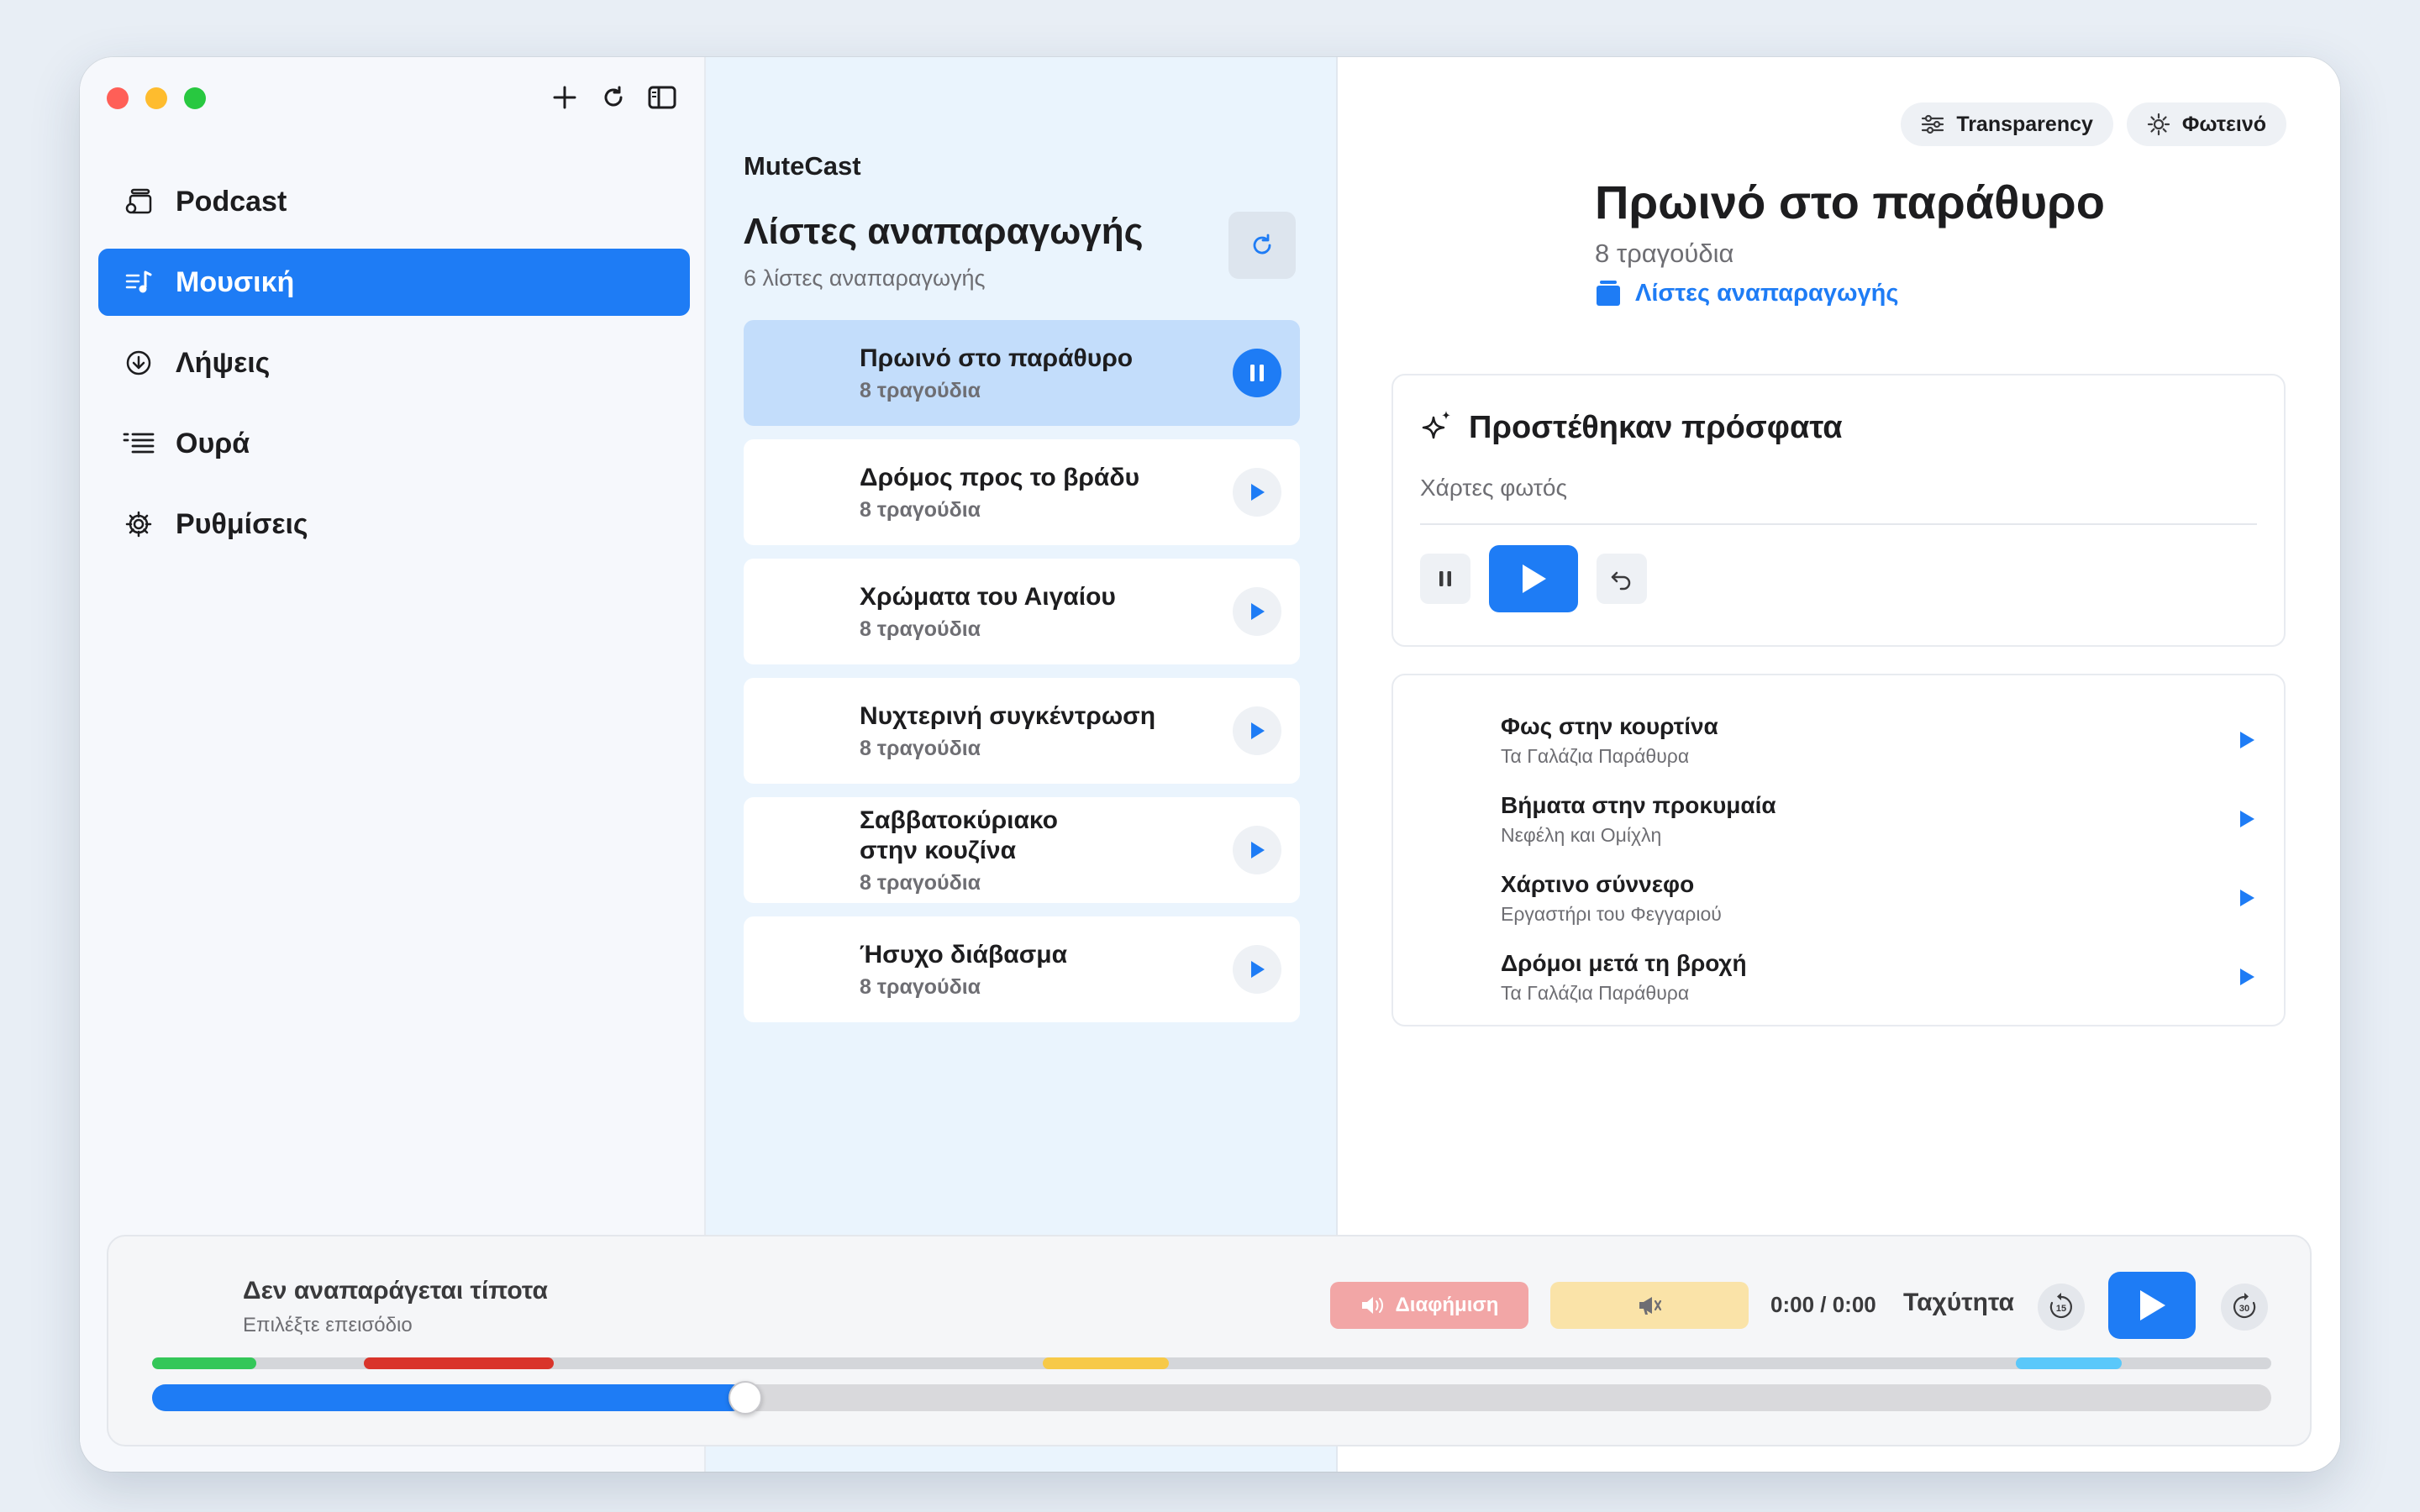 The image size is (2420, 1512). What do you see at coordinates (802, 166) in the screenshot?
I see `app-name: MuteCast` at bounding box center [802, 166].